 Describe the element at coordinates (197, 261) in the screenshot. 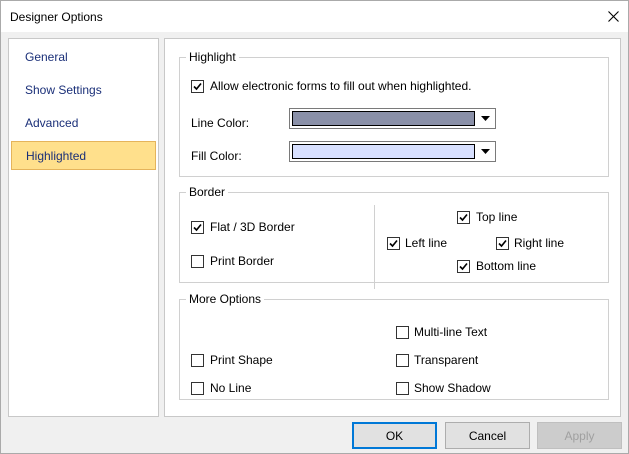

I see `print-border-checkbox` at that location.